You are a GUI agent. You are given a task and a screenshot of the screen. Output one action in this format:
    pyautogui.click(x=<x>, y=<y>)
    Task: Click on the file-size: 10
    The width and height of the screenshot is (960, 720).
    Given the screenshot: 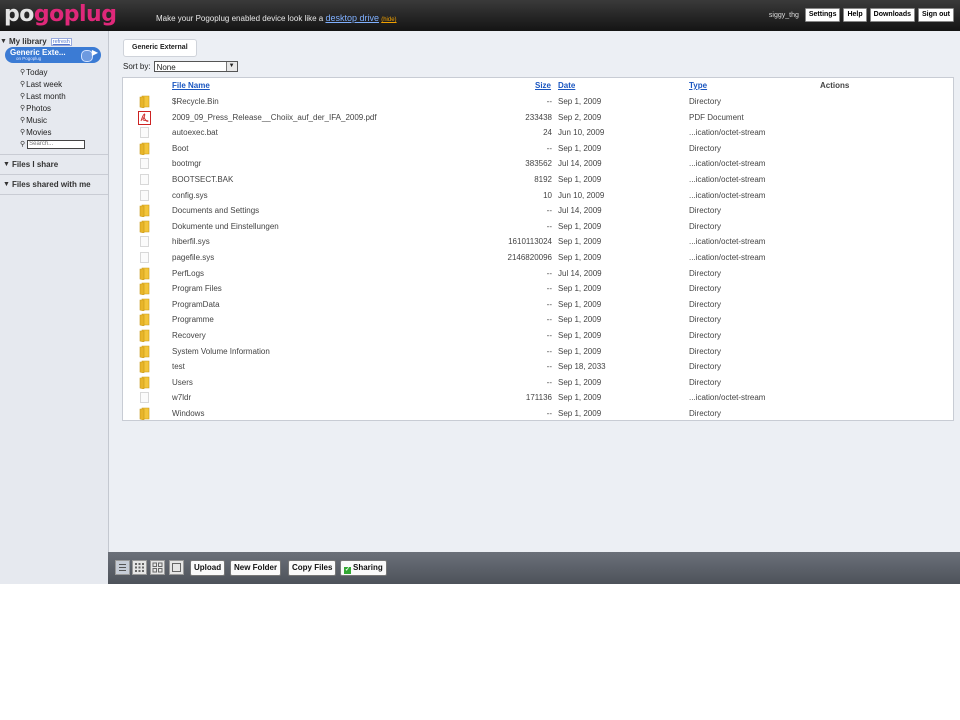 What is the action you would take?
    pyautogui.click(x=547, y=195)
    